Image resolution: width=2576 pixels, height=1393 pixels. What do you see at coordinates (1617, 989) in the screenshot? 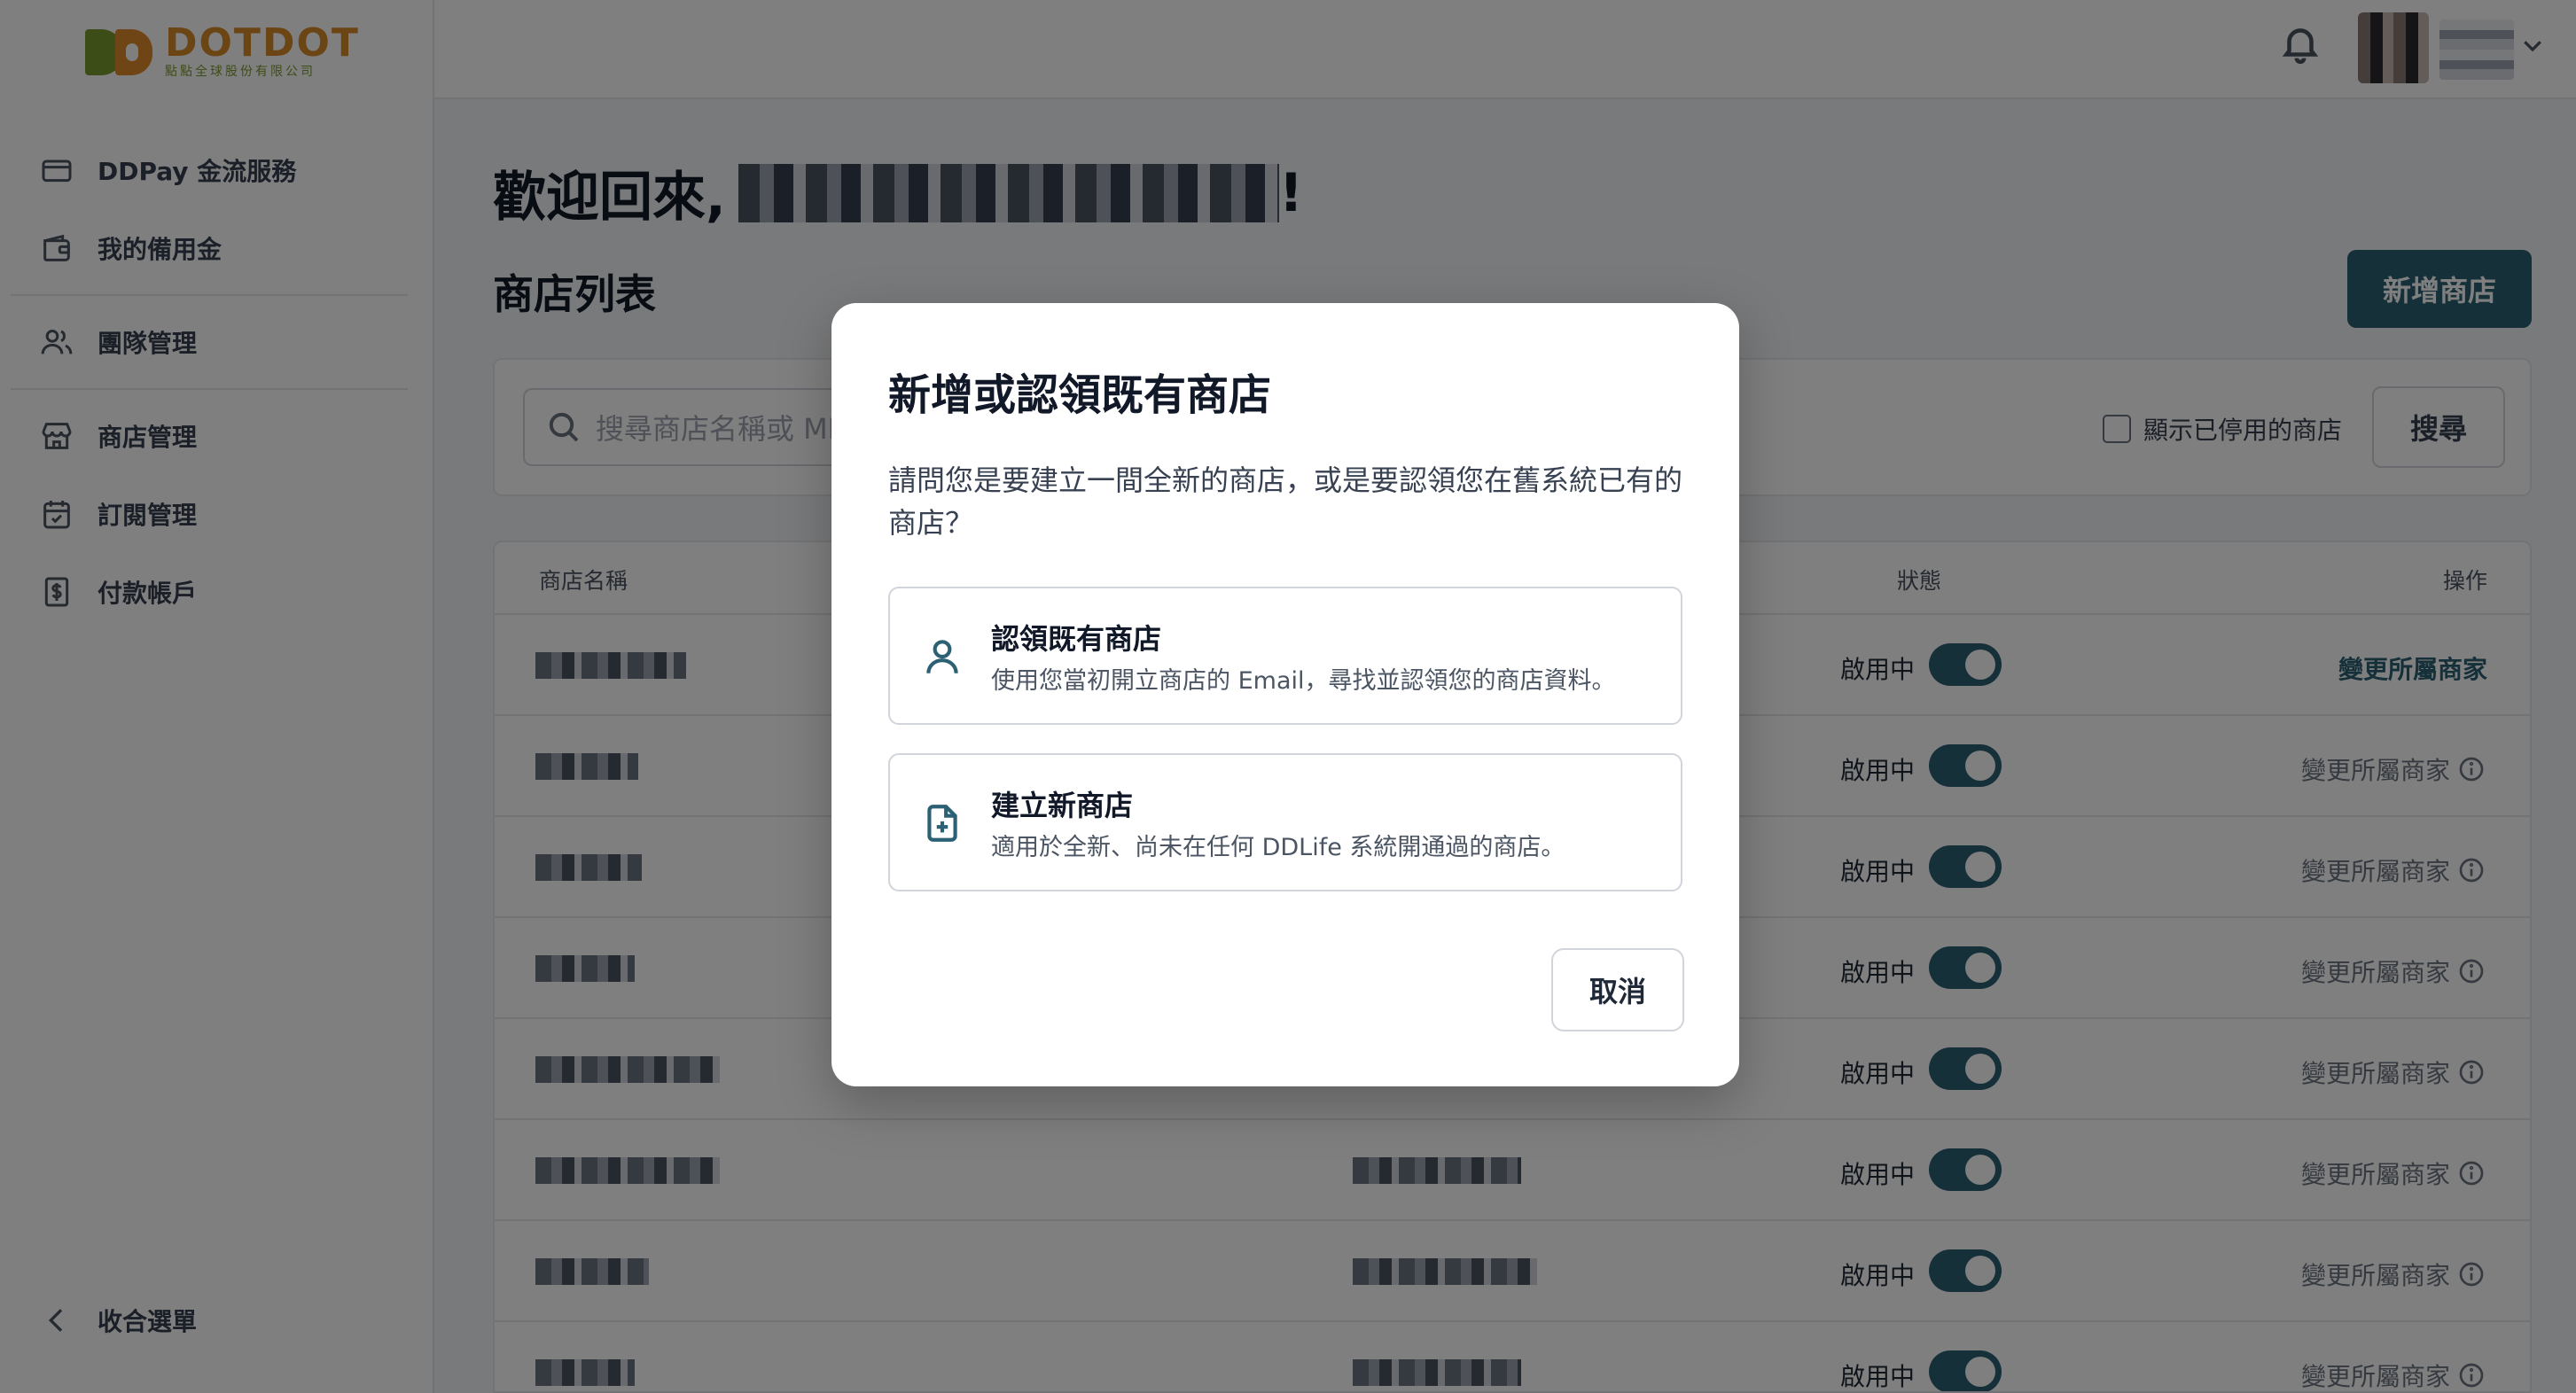
I see `cancel-button: 取消` at bounding box center [1617, 989].